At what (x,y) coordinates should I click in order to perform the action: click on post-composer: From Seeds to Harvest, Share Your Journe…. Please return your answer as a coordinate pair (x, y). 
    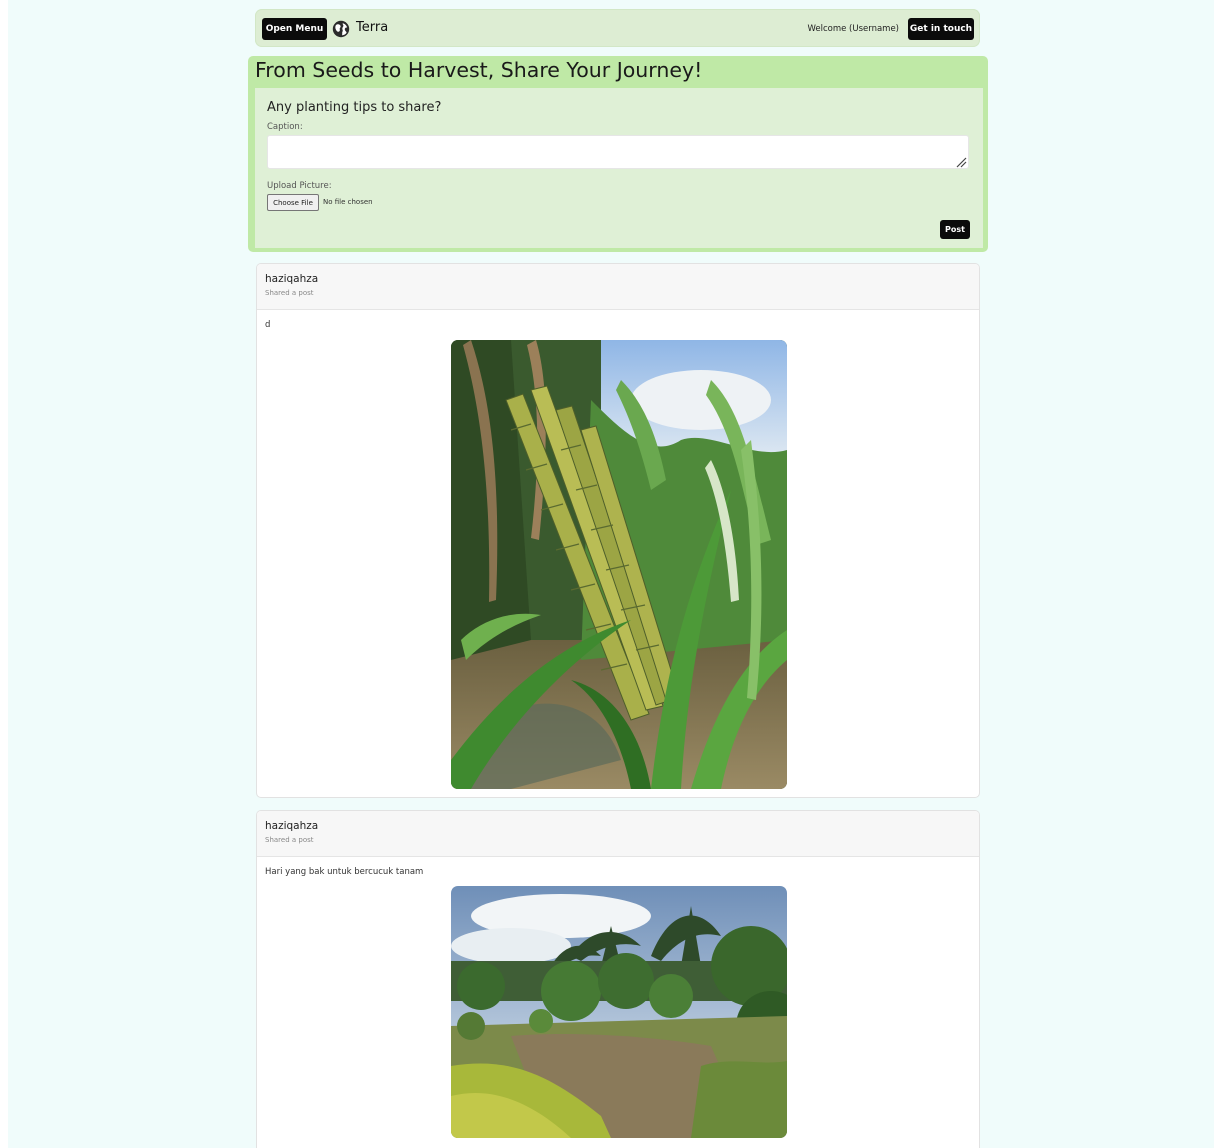
    Looking at the image, I should click on (618, 154).